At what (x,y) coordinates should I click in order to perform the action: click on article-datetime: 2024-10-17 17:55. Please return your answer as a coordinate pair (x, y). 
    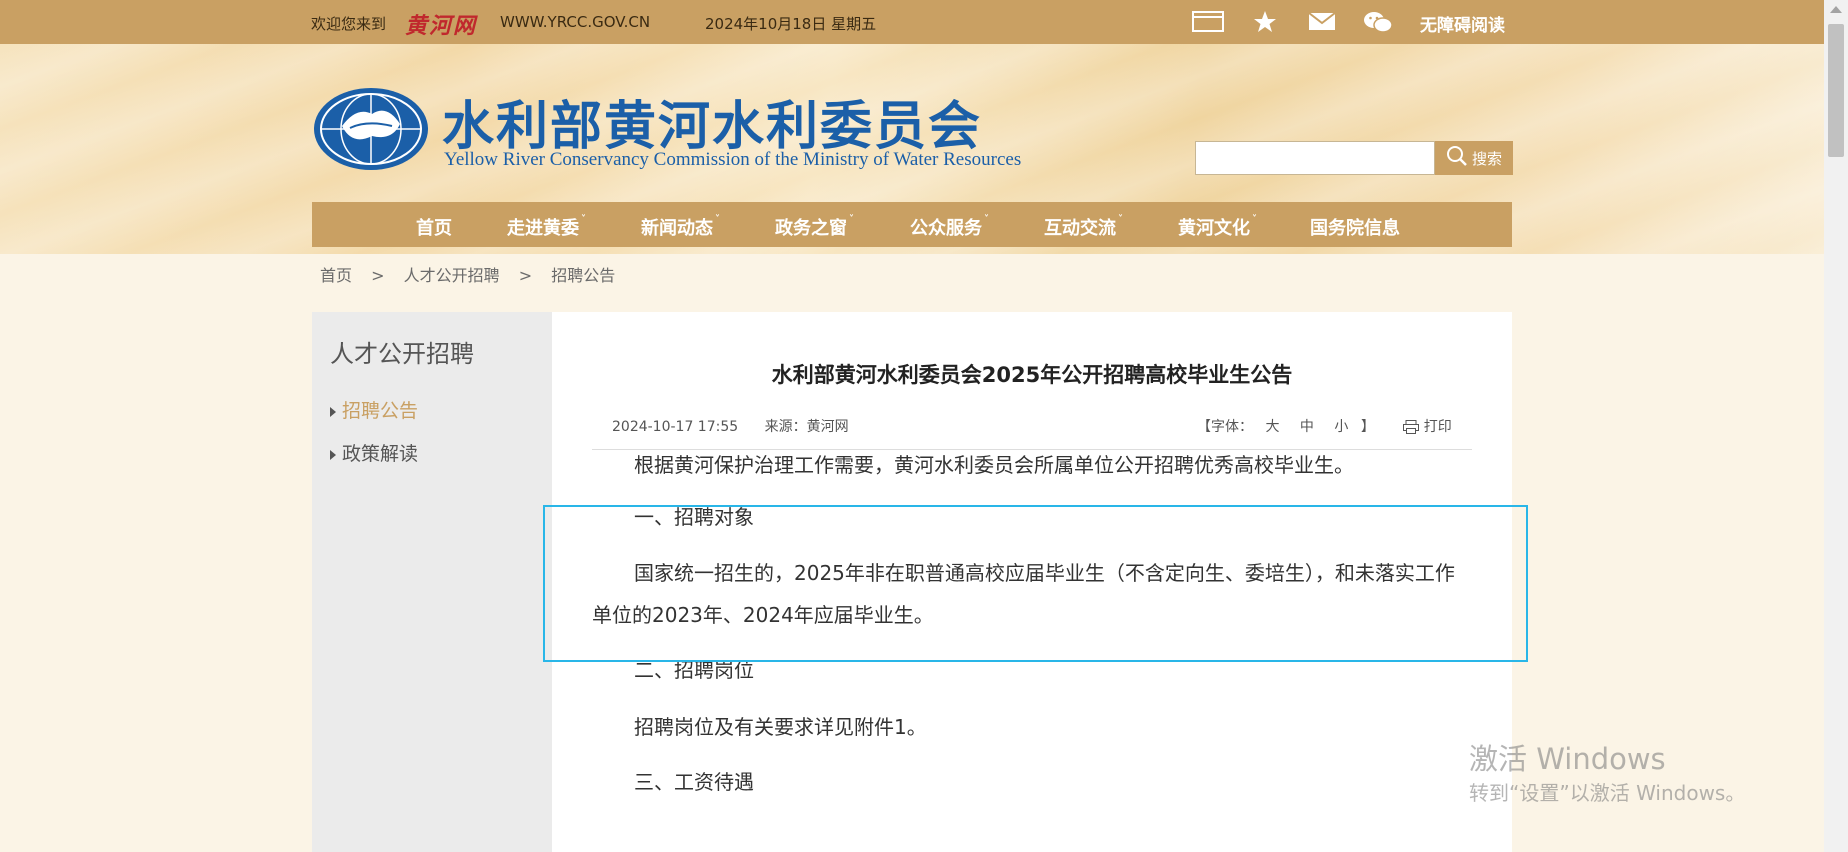
    Looking at the image, I should click on (675, 427).